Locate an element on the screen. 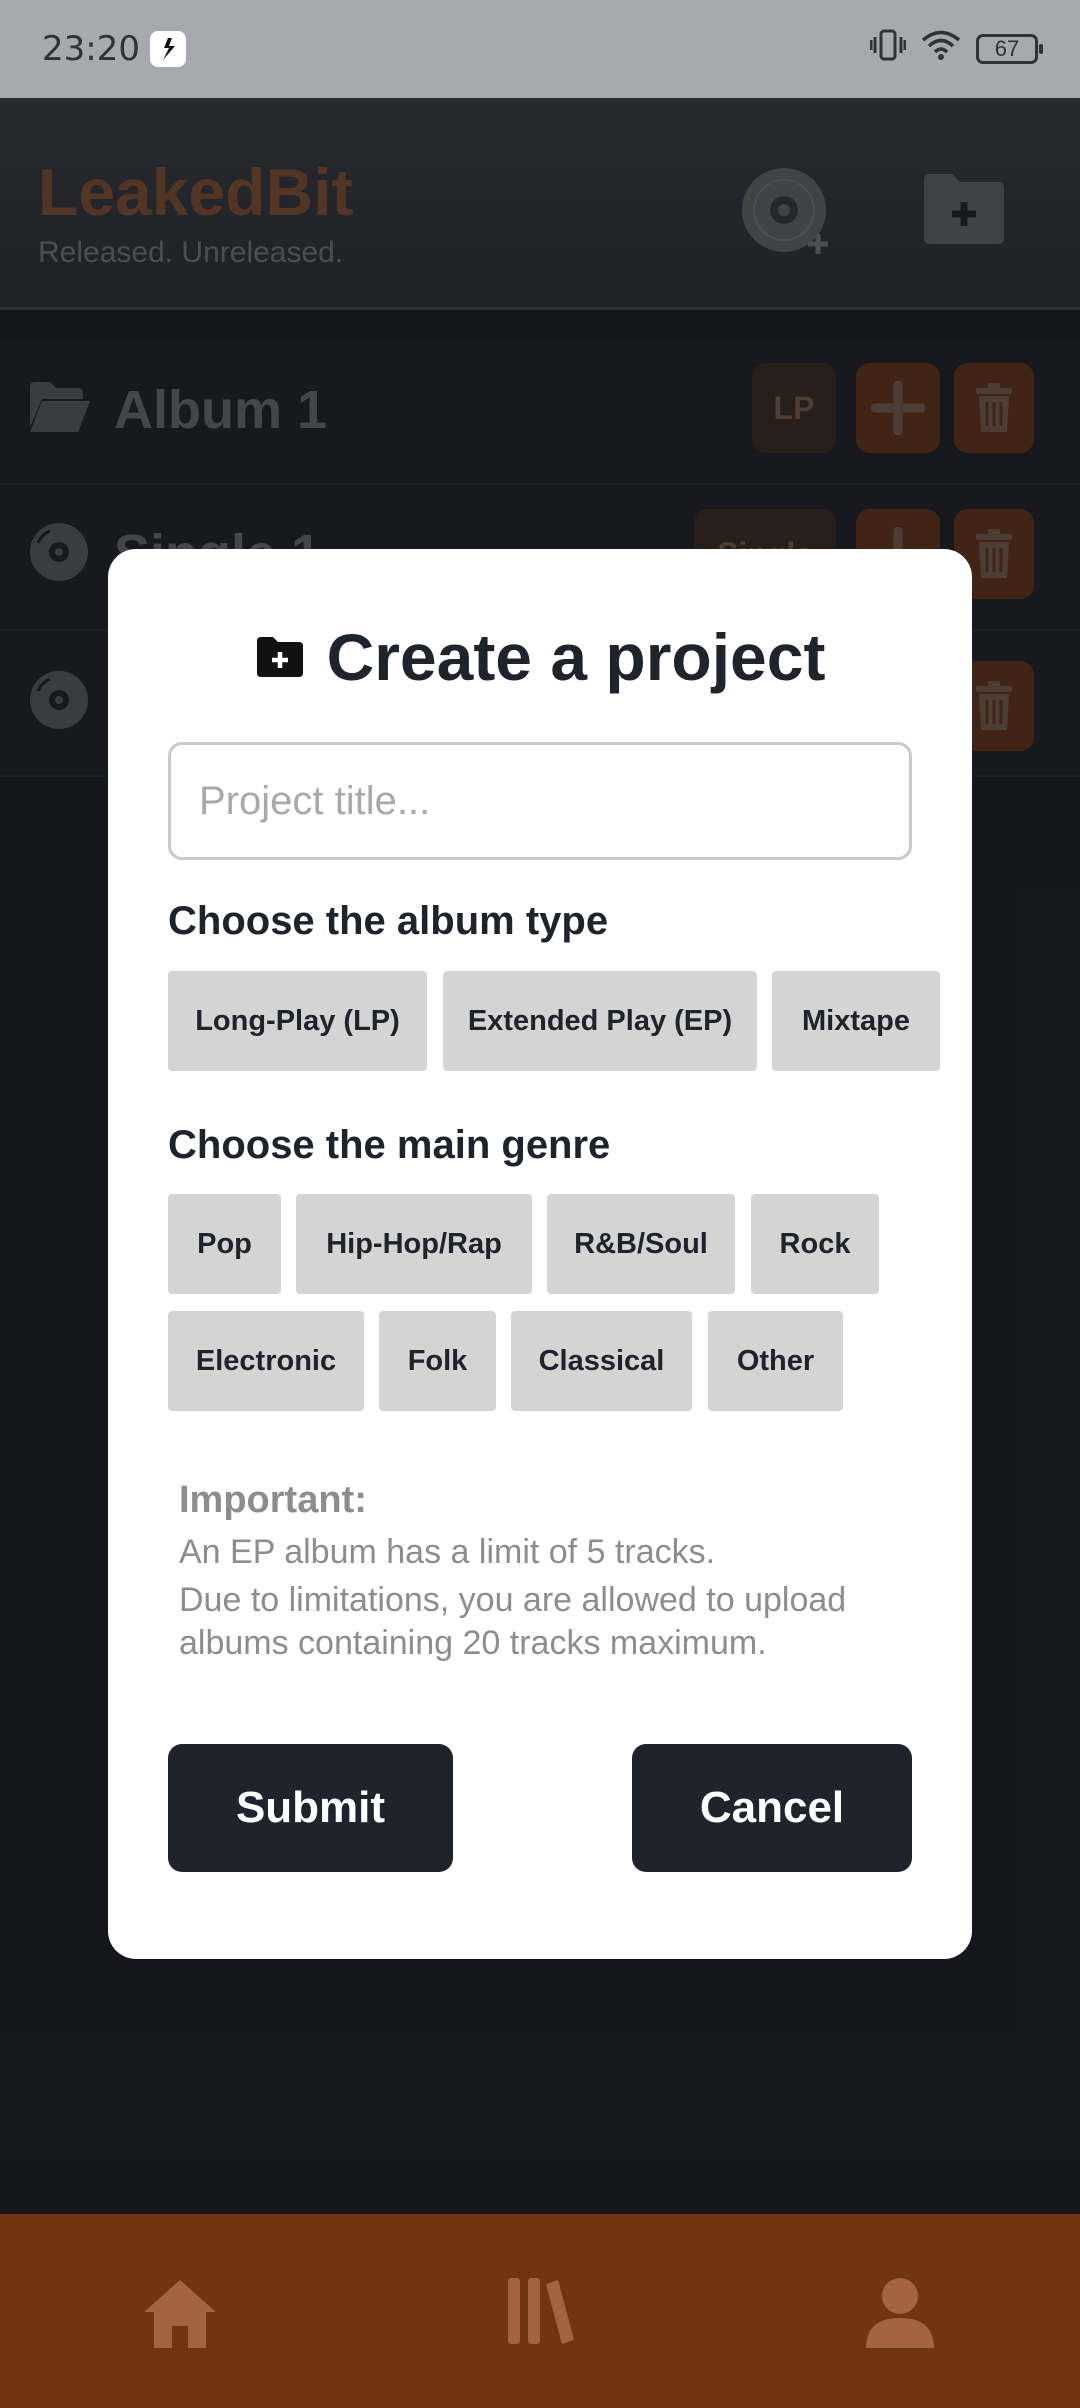 The height and width of the screenshot is (2408, 1080). folder-plus-icon is located at coordinates (279, 657).